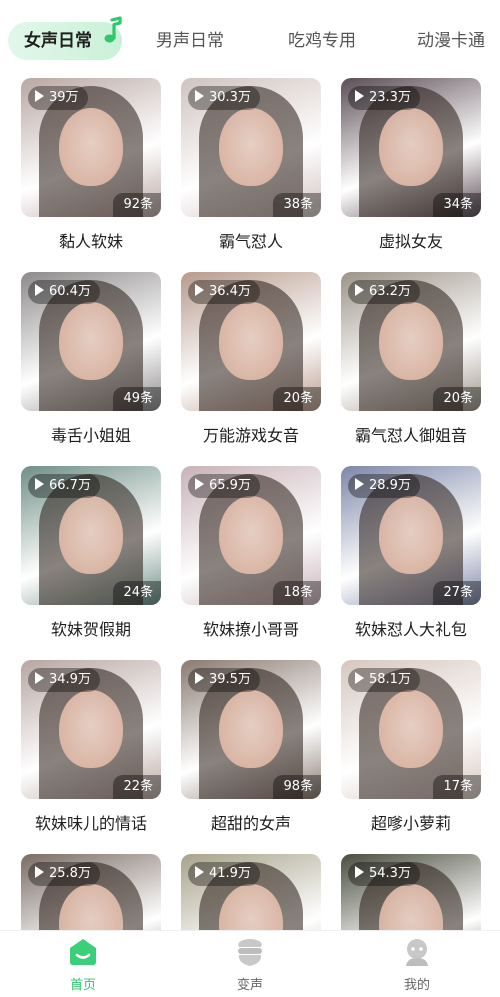 This screenshot has width=500, height=997. I want to click on voice-pack-card: 60.4万 49条 毒舌小姐姐, so click(91, 359).